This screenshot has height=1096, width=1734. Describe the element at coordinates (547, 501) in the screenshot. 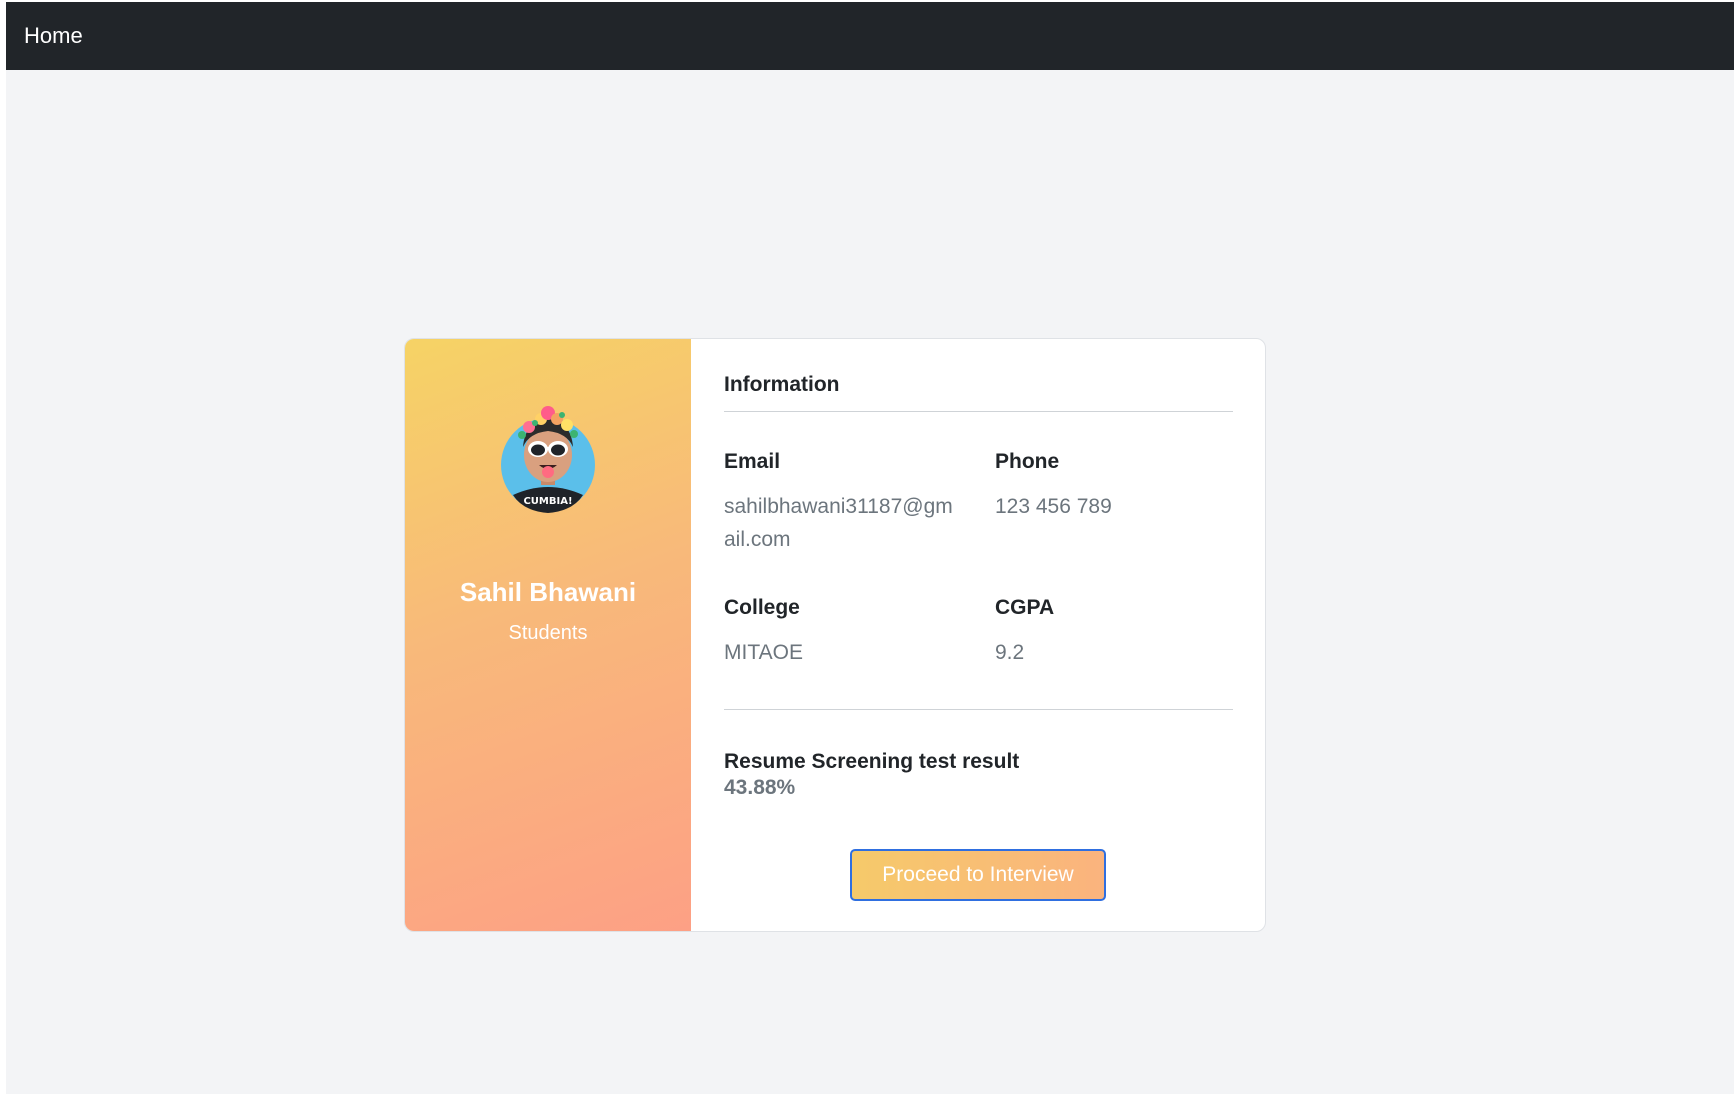

I see `avatar-shirt-text: CUMBIA!` at that location.